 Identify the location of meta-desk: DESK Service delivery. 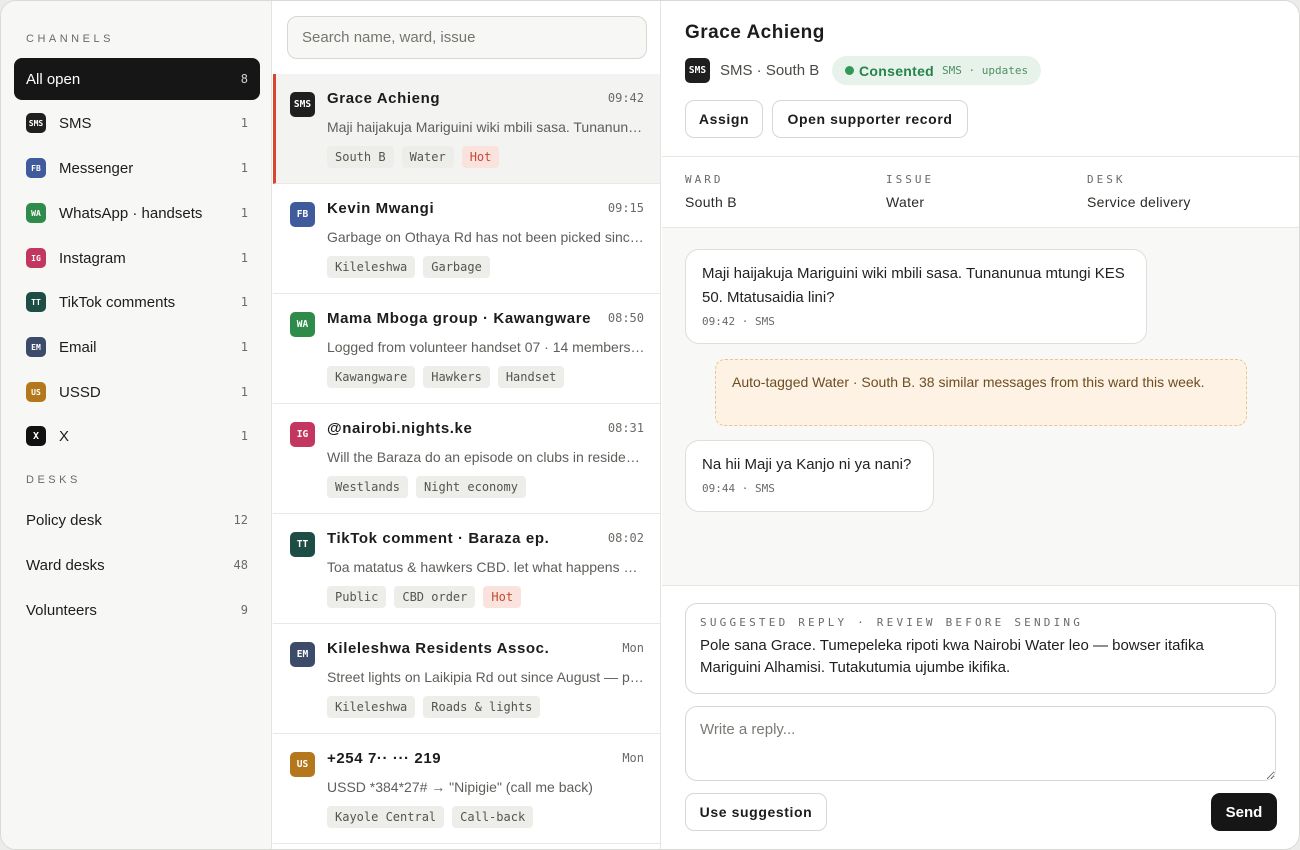
(1139, 191).